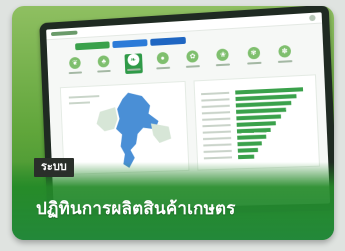  I want to click on ranking-bar-chart, so click(252, 123).